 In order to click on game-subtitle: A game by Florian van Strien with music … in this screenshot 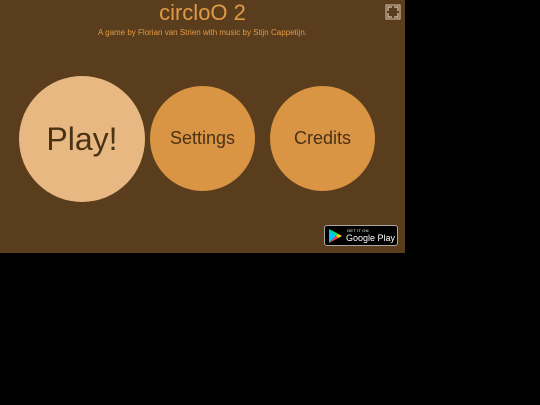, I will do `click(202, 32)`.